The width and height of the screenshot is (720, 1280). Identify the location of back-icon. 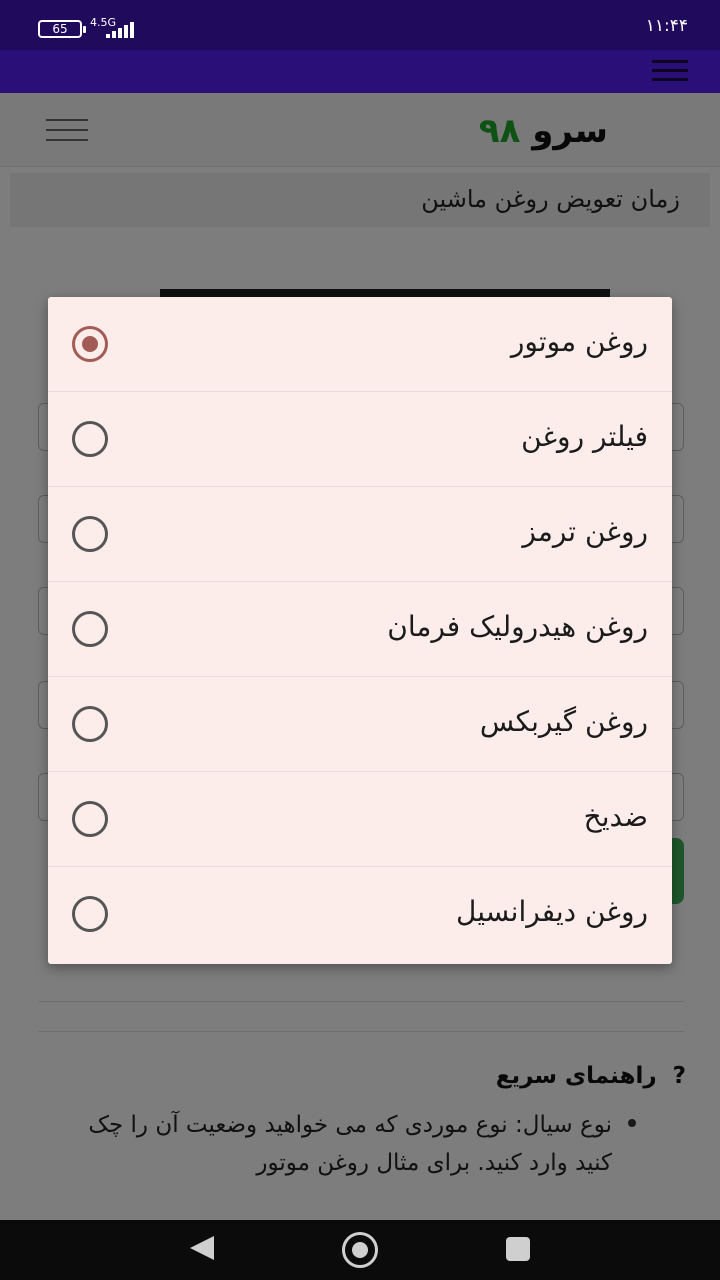
(202, 1248).